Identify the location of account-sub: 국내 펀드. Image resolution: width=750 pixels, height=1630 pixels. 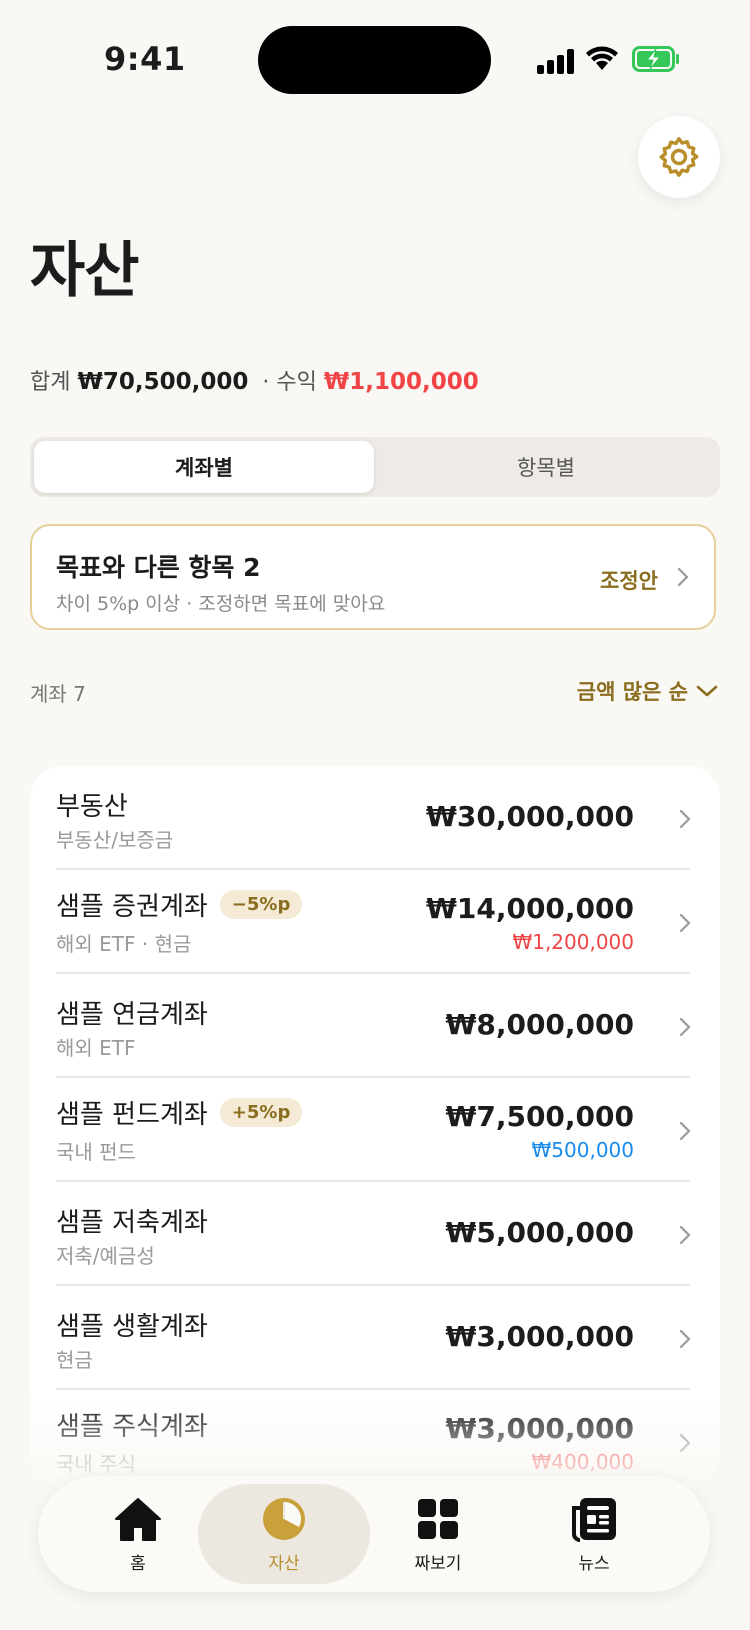
(96, 1152).